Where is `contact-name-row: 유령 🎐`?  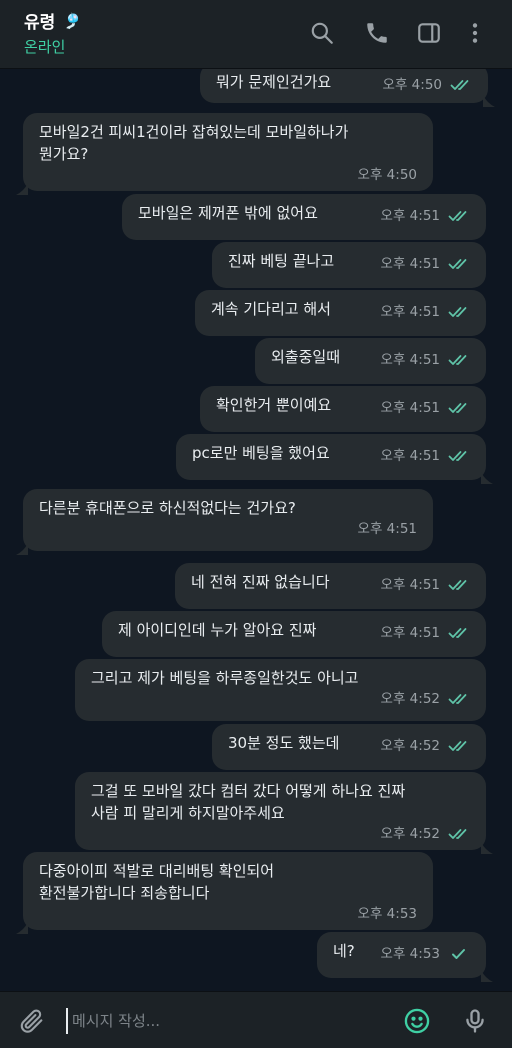
contact-name-row: 유령 🎐 is located at coordinates (53, 21).